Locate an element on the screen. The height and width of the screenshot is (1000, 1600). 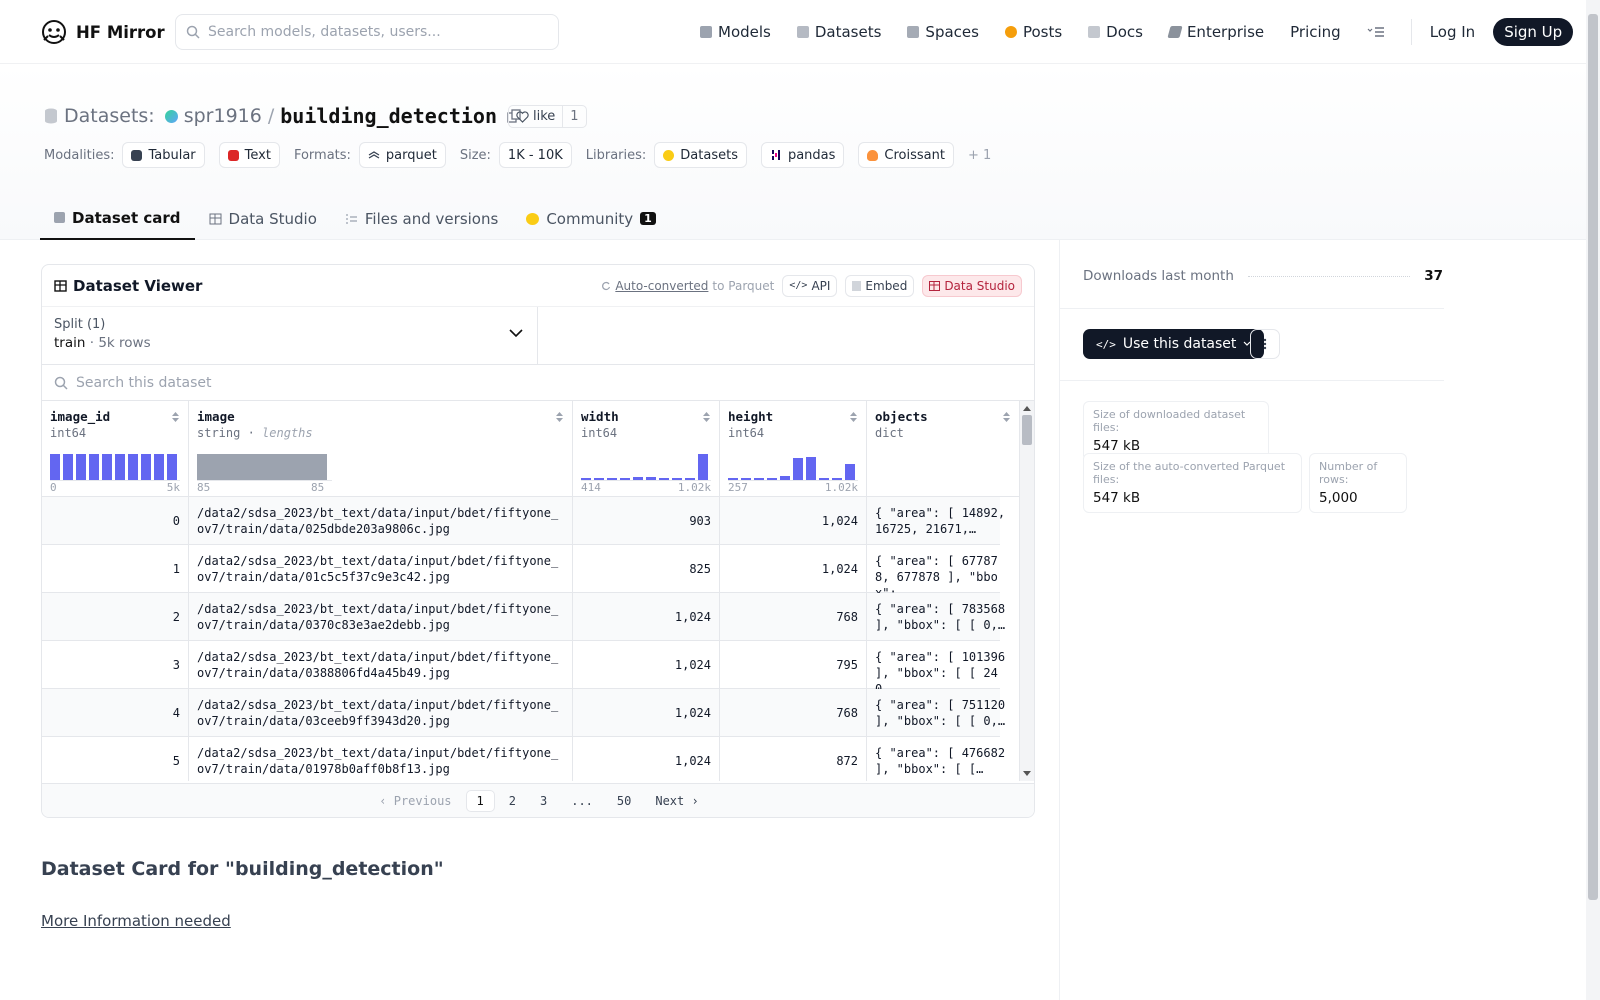
data-studio-button: Data Studio is located at coordinates (972, 285).